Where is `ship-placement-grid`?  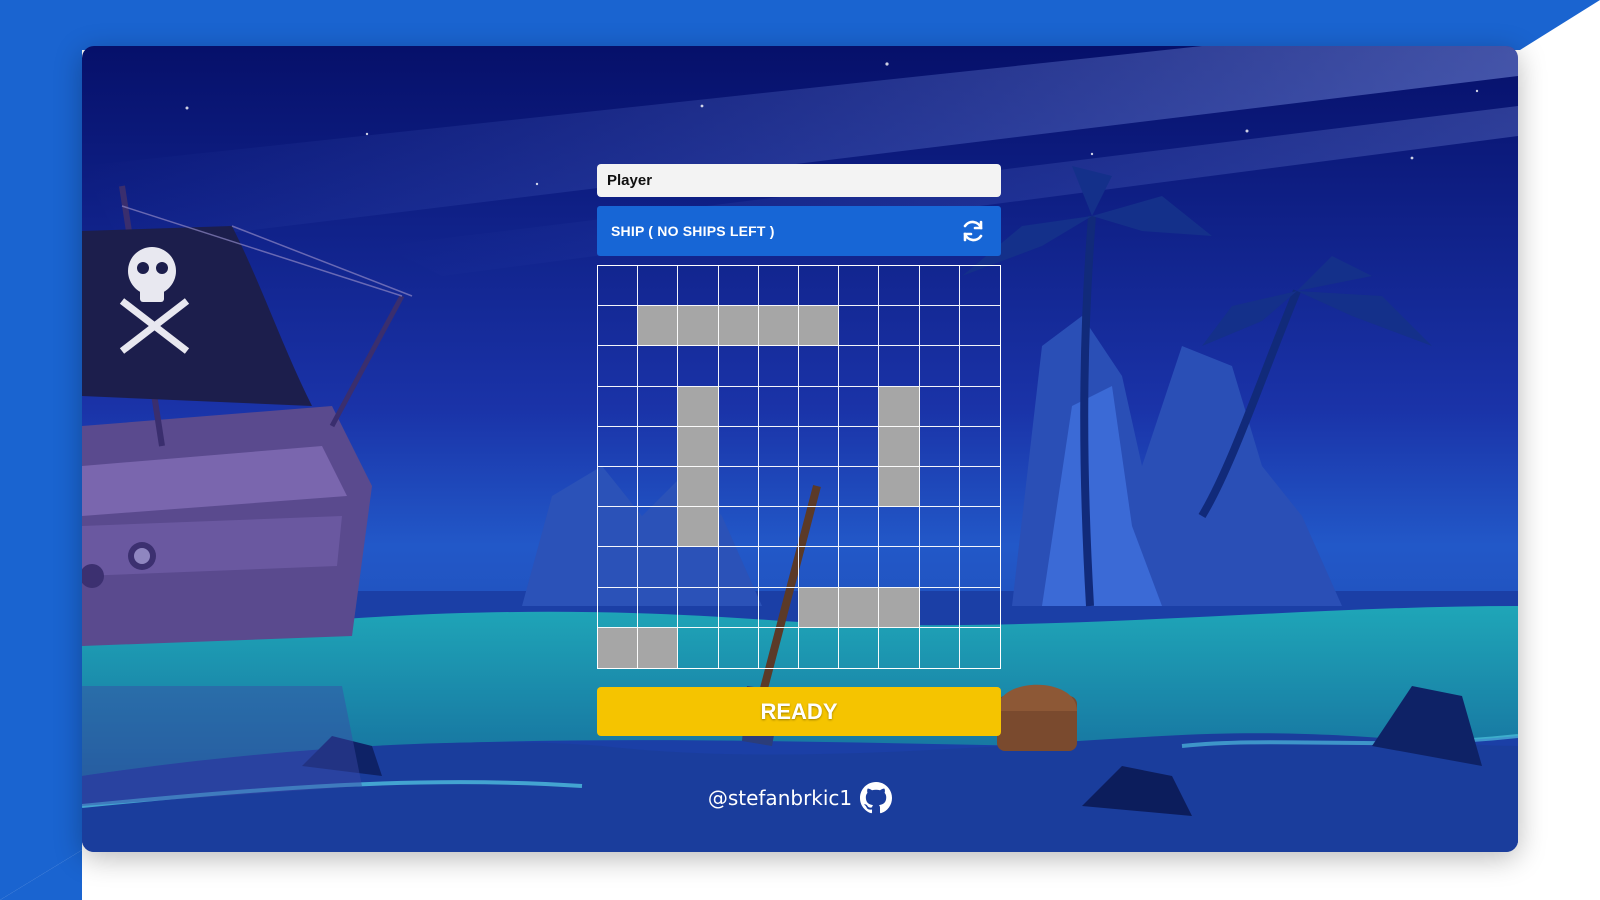
ship-placement-grid is located at coordinates (799, 467).